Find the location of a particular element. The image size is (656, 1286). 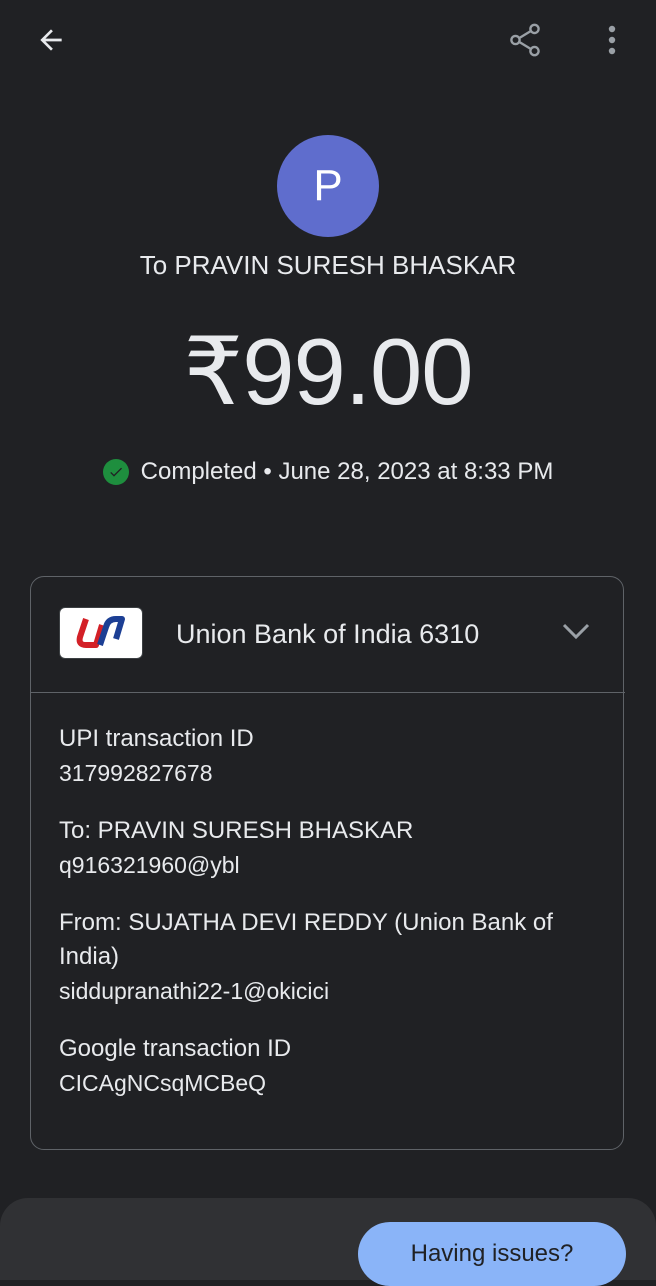

upi-transaction-group: UPI transaction ID 317992827678 is located at coordinates (331, 756).